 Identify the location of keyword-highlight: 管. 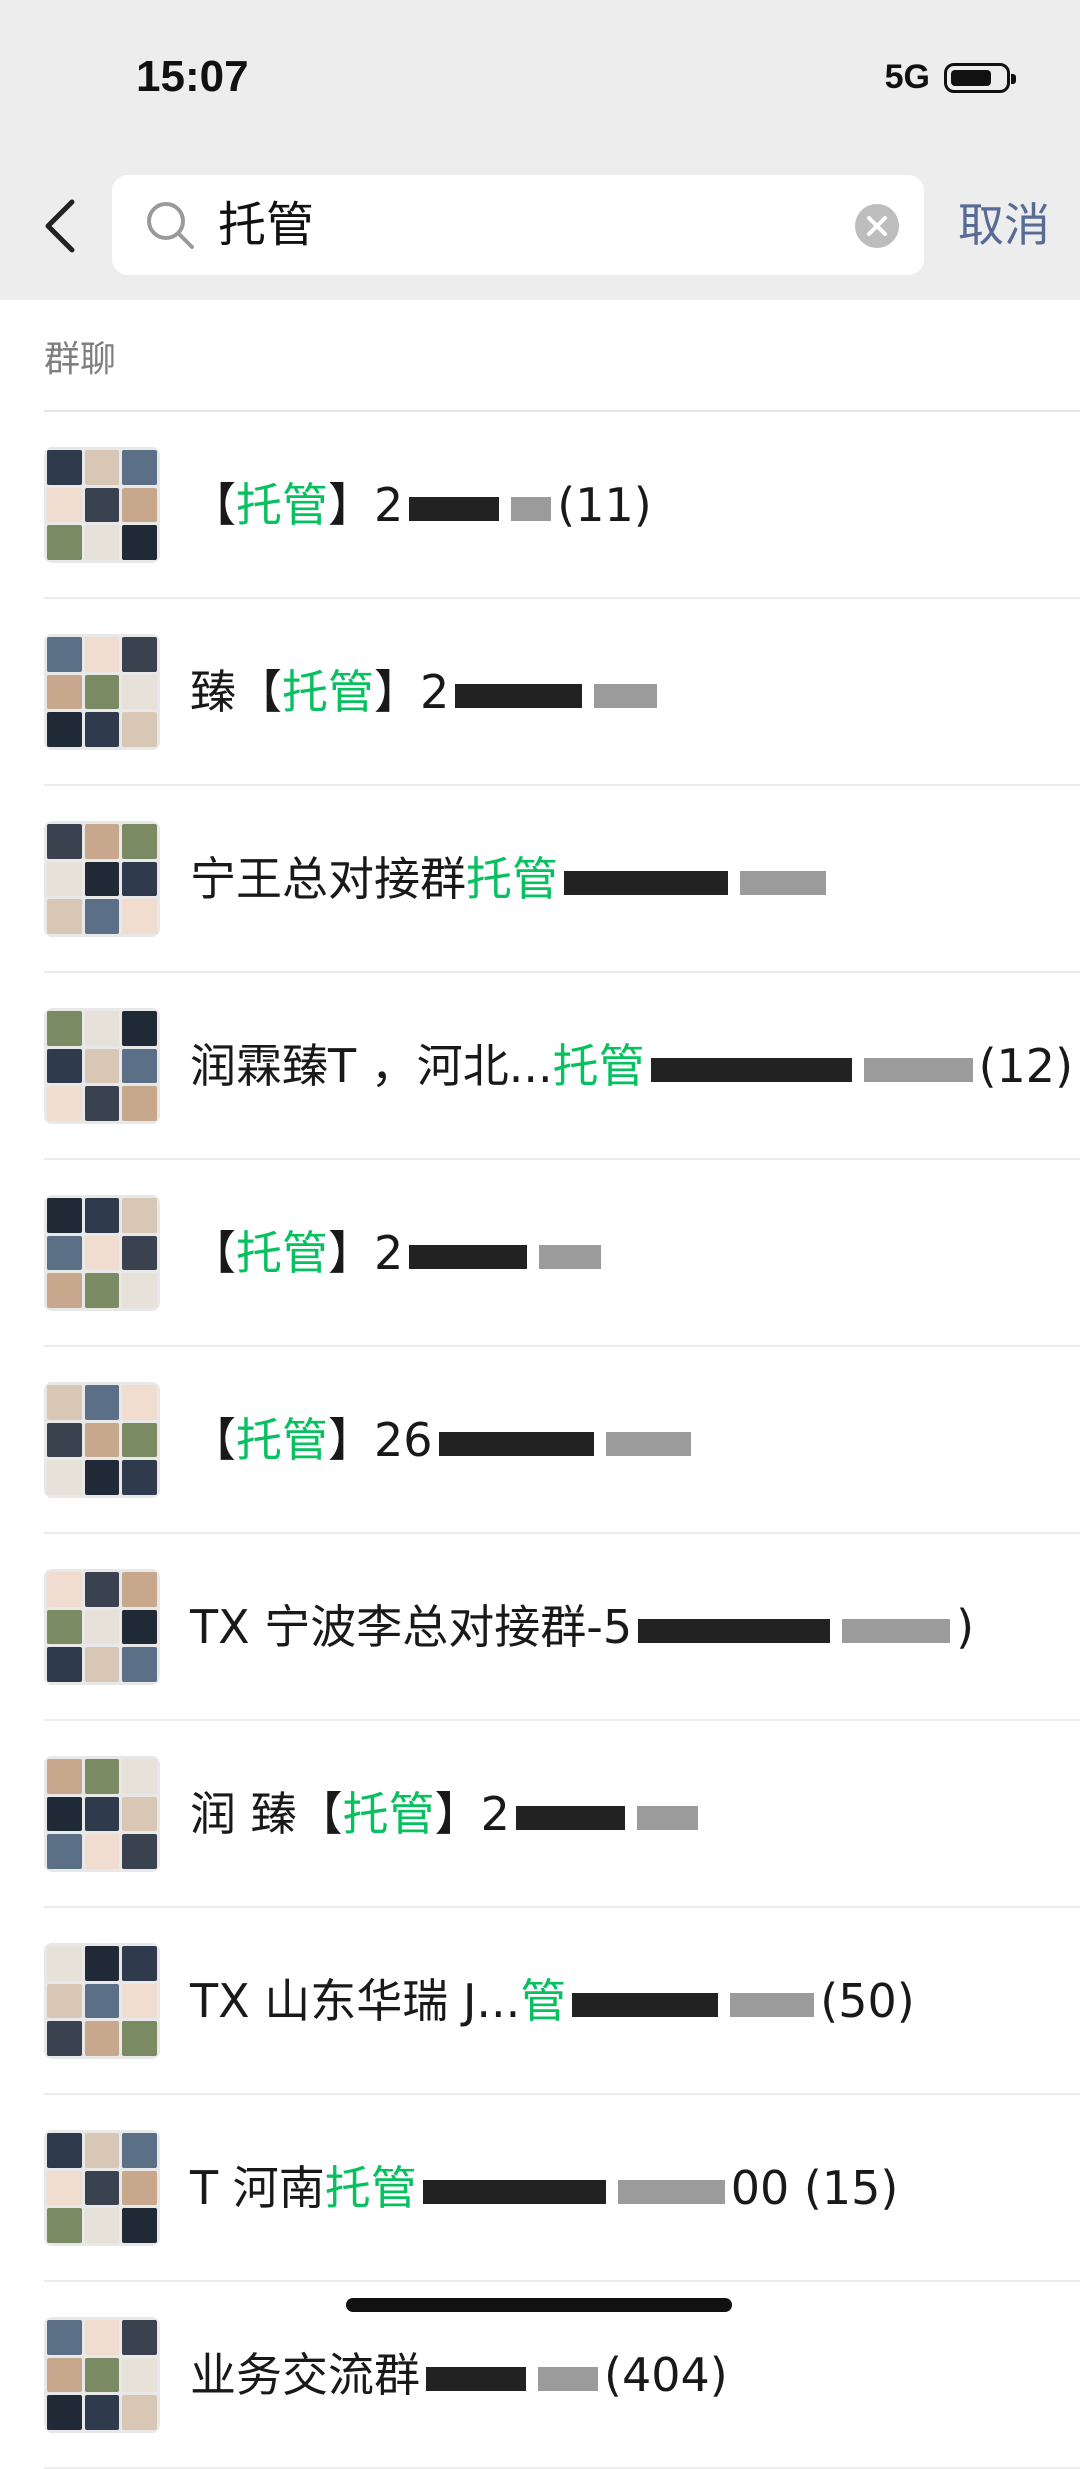
(543, 2001).